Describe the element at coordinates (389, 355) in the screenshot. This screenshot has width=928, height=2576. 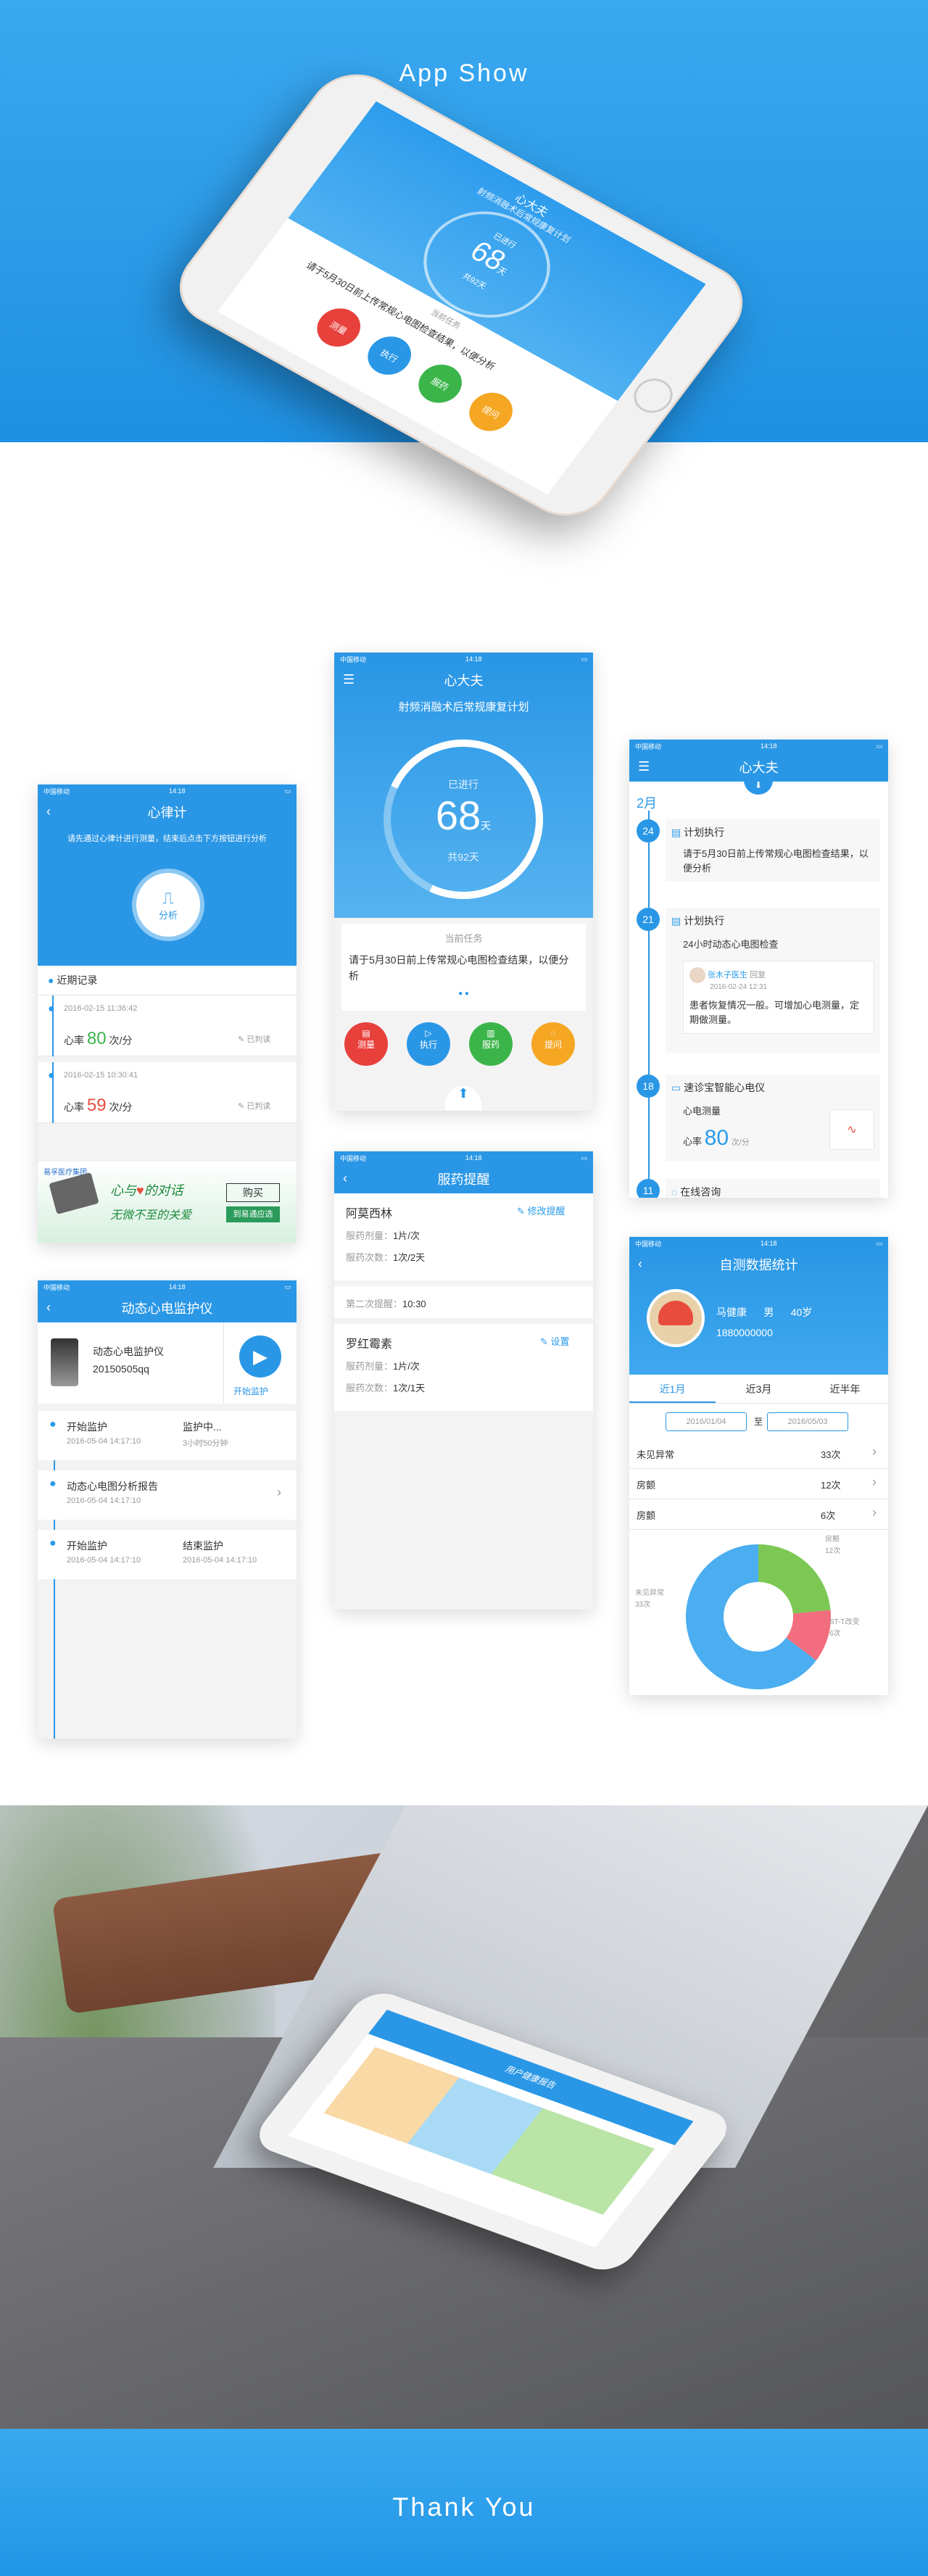
I see `hero-execute-button: 执行` at that location.